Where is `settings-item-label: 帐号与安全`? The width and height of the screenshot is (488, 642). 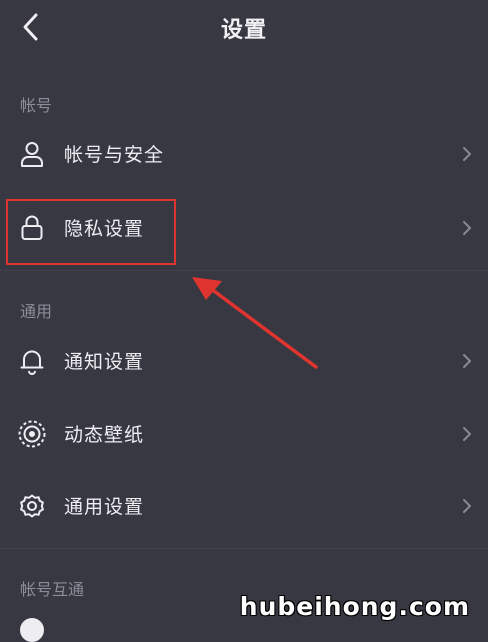
settings-item-label: 帐号与安全 is located at coordinates (114, 155).